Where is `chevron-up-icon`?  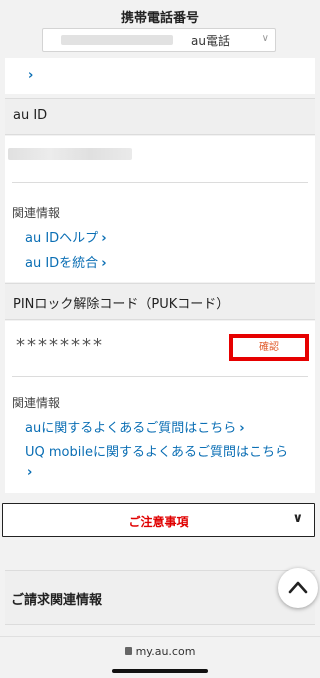
chevron-up-icon is located at coordinates (298, 587).